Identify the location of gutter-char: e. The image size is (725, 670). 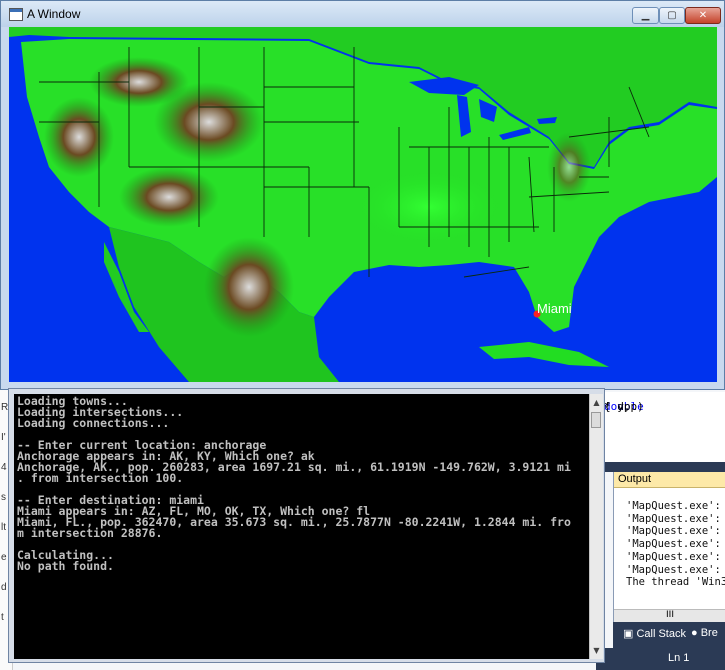
(4, 557).